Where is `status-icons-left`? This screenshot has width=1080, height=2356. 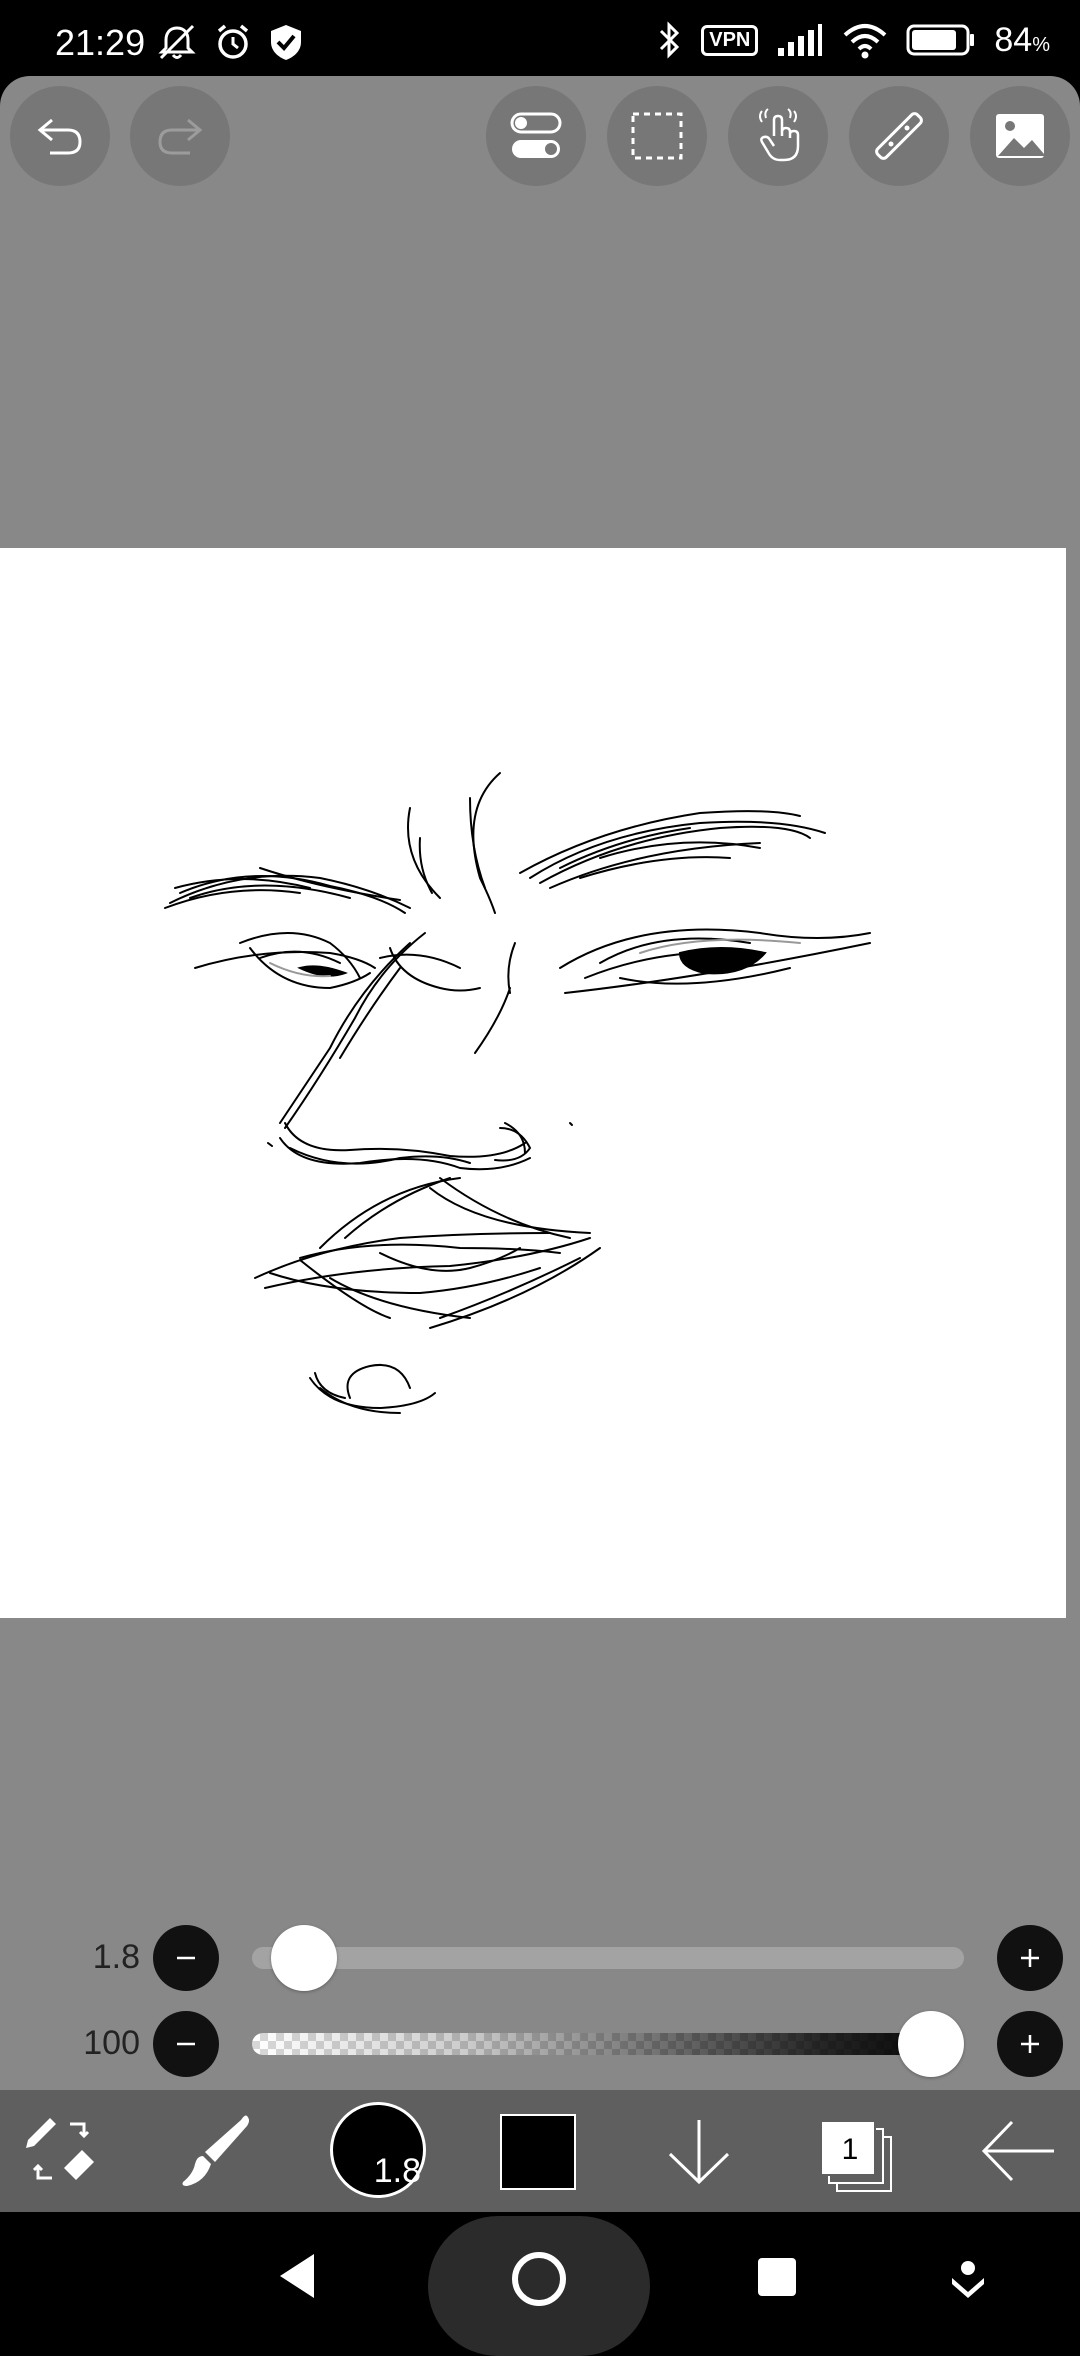 status-icons-left is located at coordinates (230, 42).